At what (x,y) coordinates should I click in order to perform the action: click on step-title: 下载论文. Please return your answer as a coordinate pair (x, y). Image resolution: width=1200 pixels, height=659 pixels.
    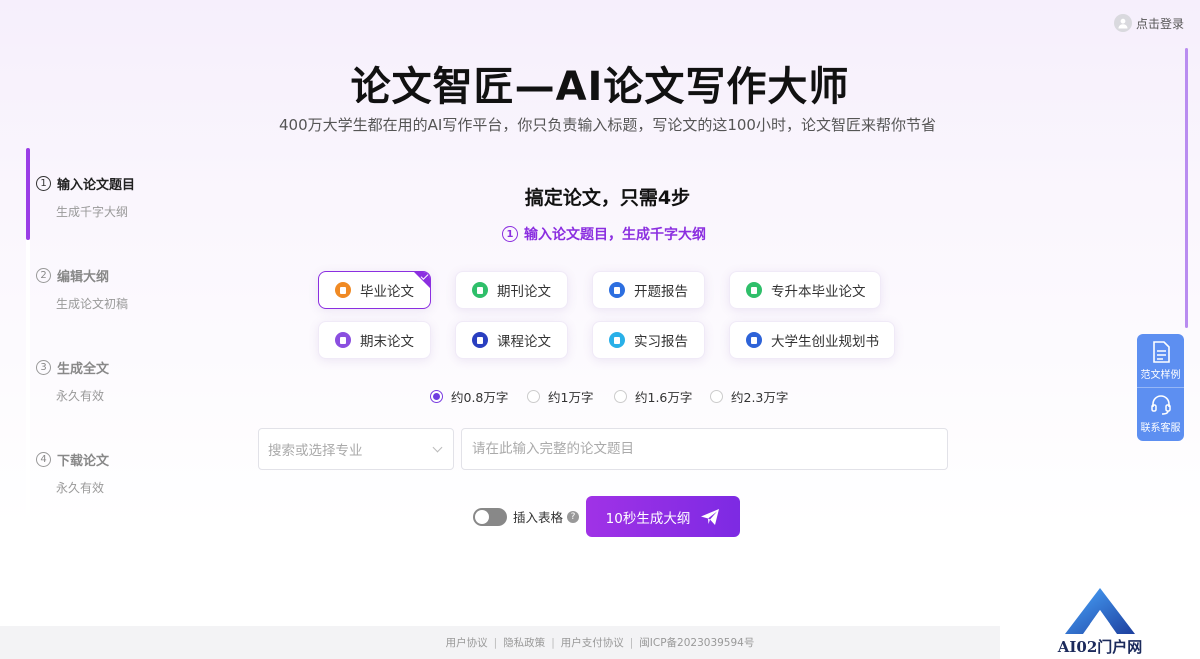
    Looking at the image, I should click on (83, 461).